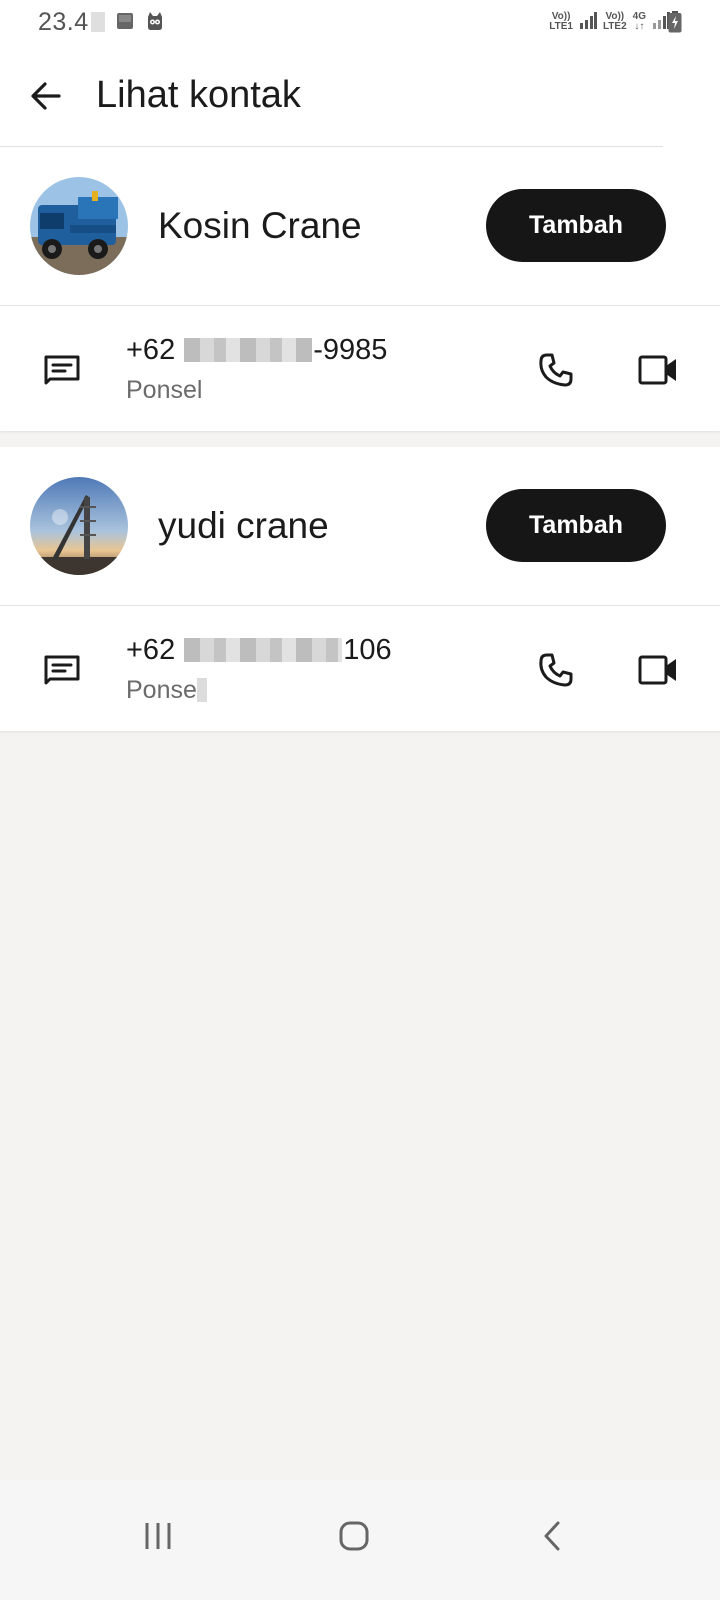 This screenshot has height=1600, width=720. I want to click on masked-char, so click(201, 690).